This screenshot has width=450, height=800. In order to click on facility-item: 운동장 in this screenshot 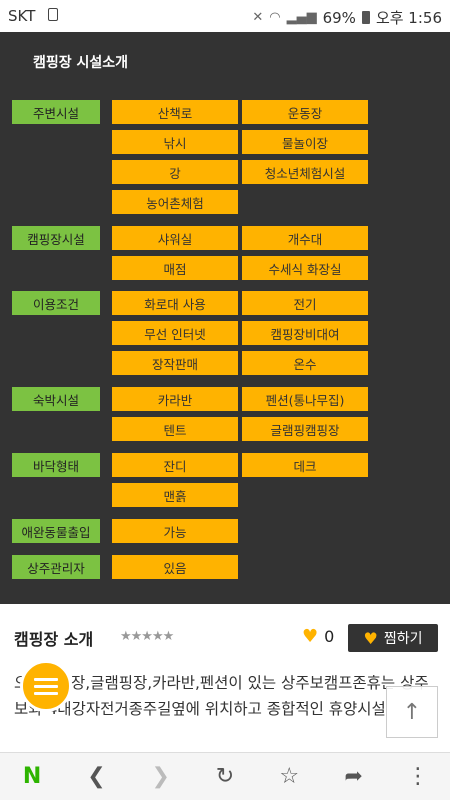, I will do `click(305, 112)`.